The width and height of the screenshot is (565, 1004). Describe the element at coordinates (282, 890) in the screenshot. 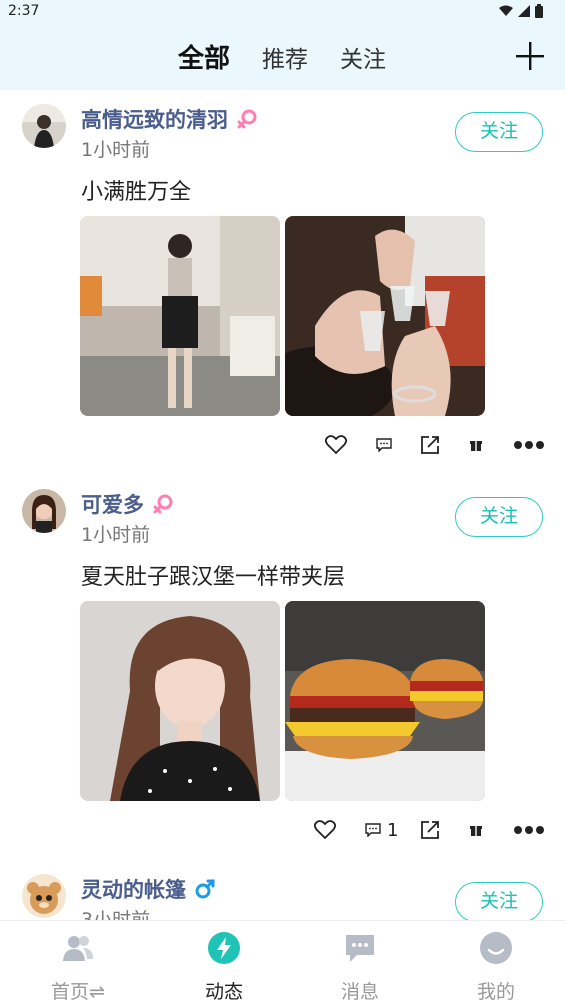

I see `post-card: 灵动的帐篷 3小时前 关注` at that location.